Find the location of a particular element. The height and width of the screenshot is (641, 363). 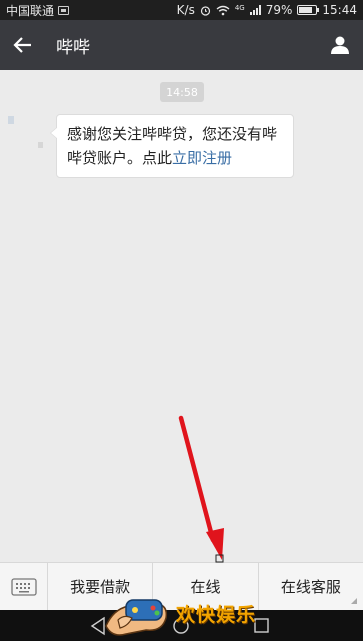

nav-recents-icon is located at coordinates (261, 625).